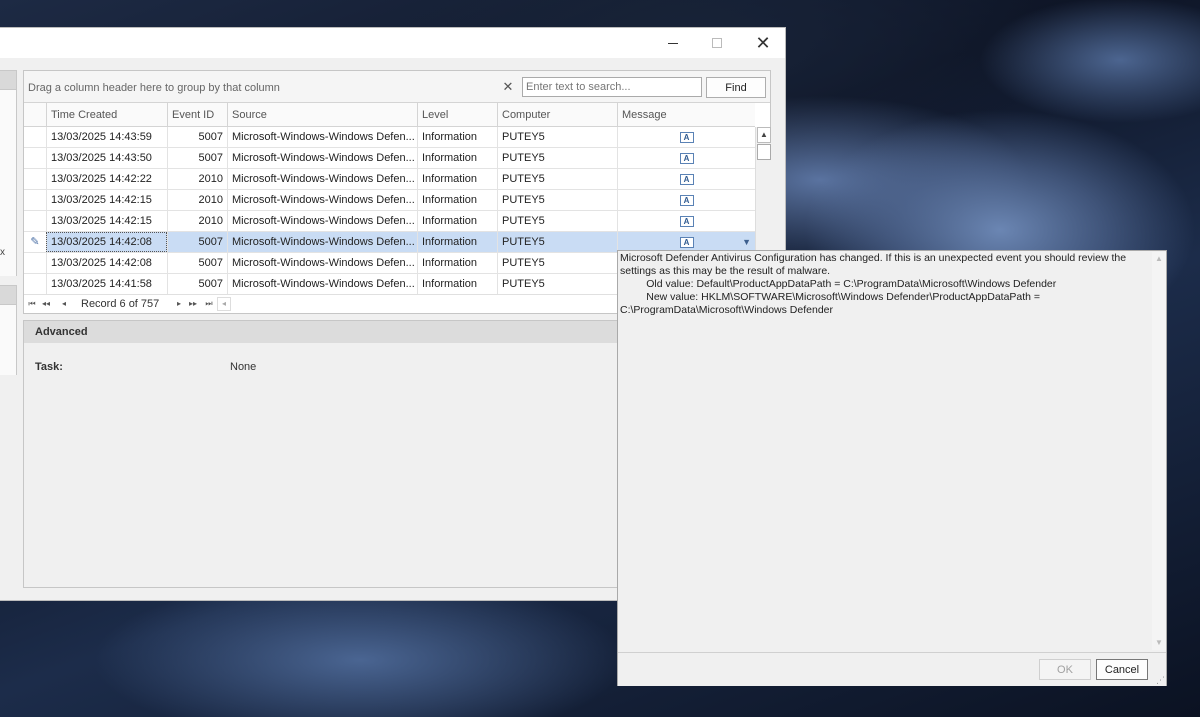 The width and height of the screenshot is (1200, 717). I want to click on cell-time-created: 13/03/2025 14:43:59, so click(106, 137).